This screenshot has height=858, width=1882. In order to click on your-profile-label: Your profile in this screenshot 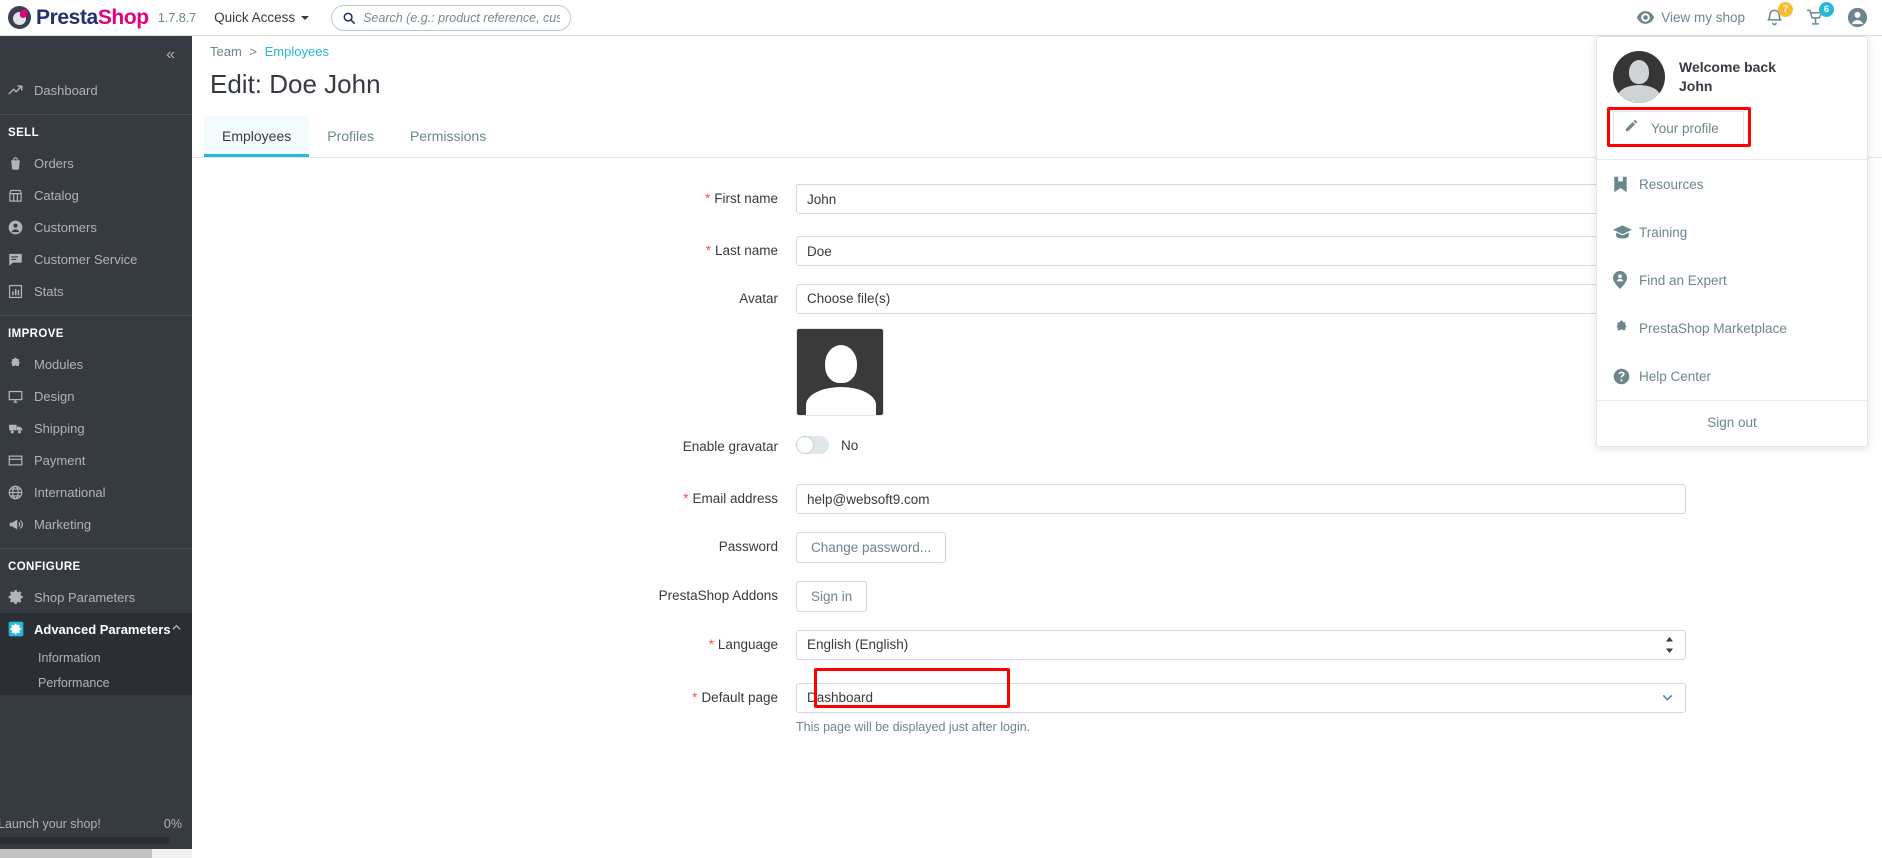, I will do `click(1685, 128)`.